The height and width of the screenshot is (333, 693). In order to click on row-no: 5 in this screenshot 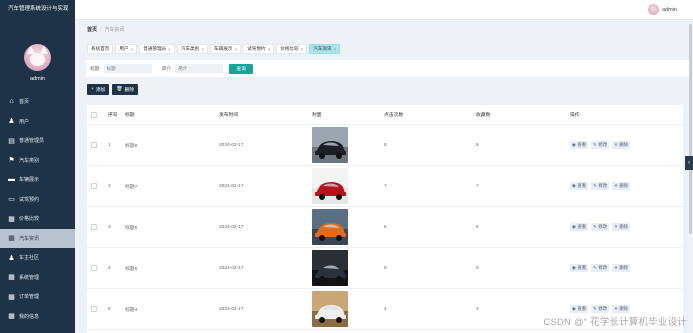, I will do `click(109, 309)`.